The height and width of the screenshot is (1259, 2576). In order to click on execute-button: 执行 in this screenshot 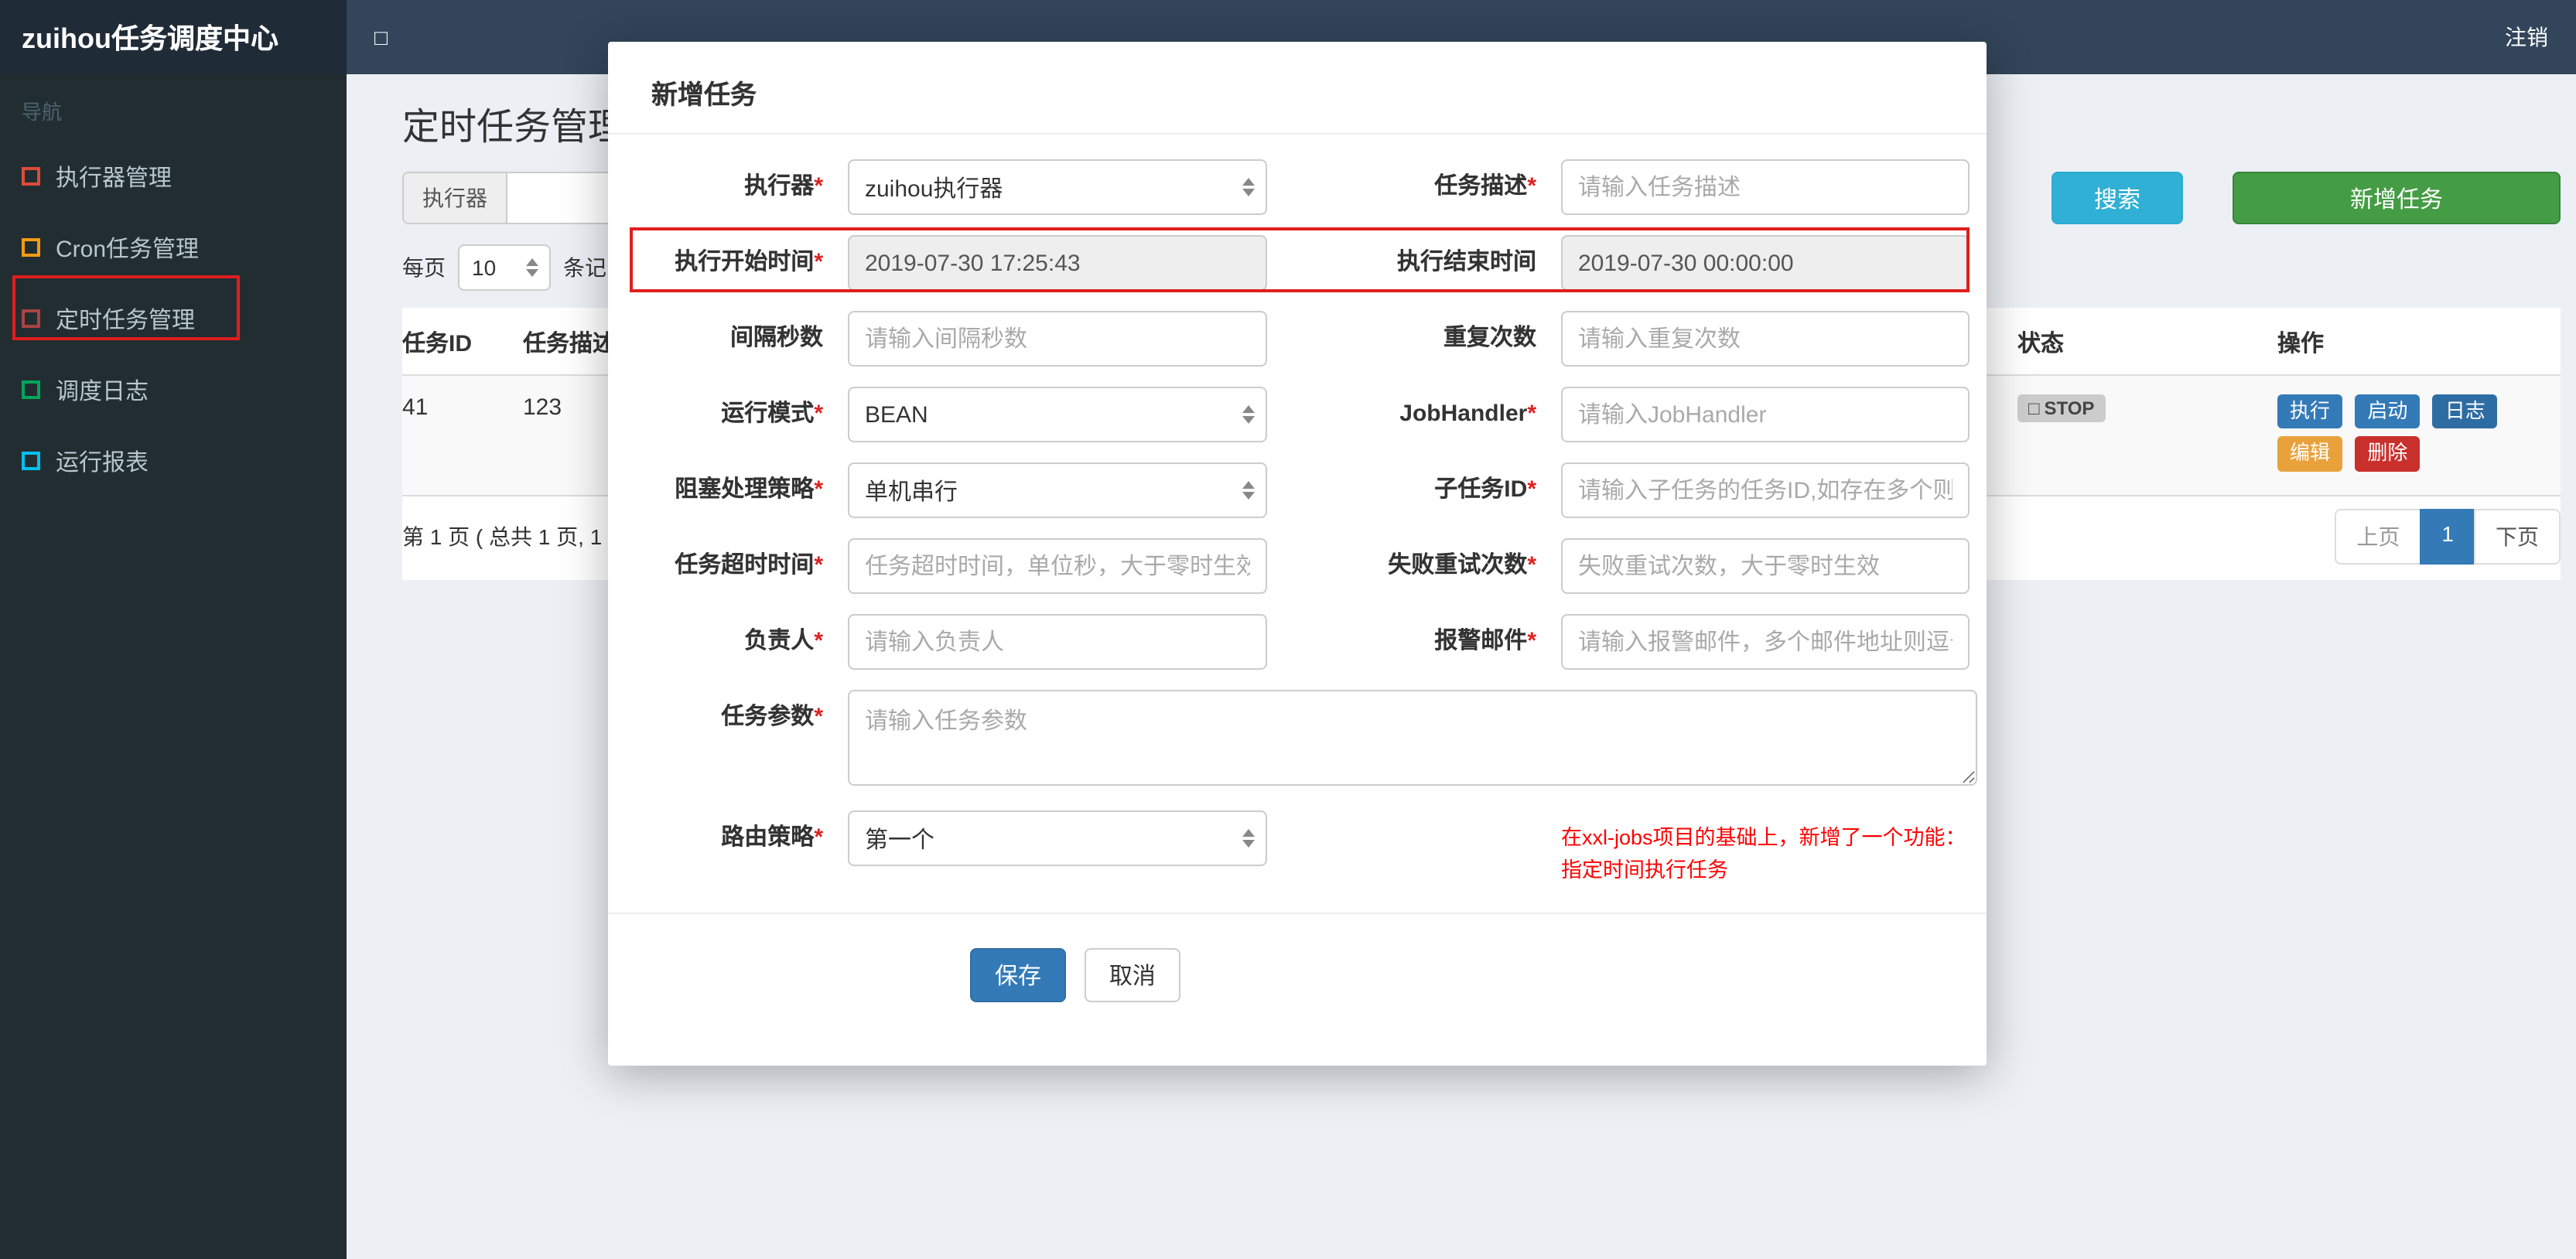, I will do `click(2310, 412)`.